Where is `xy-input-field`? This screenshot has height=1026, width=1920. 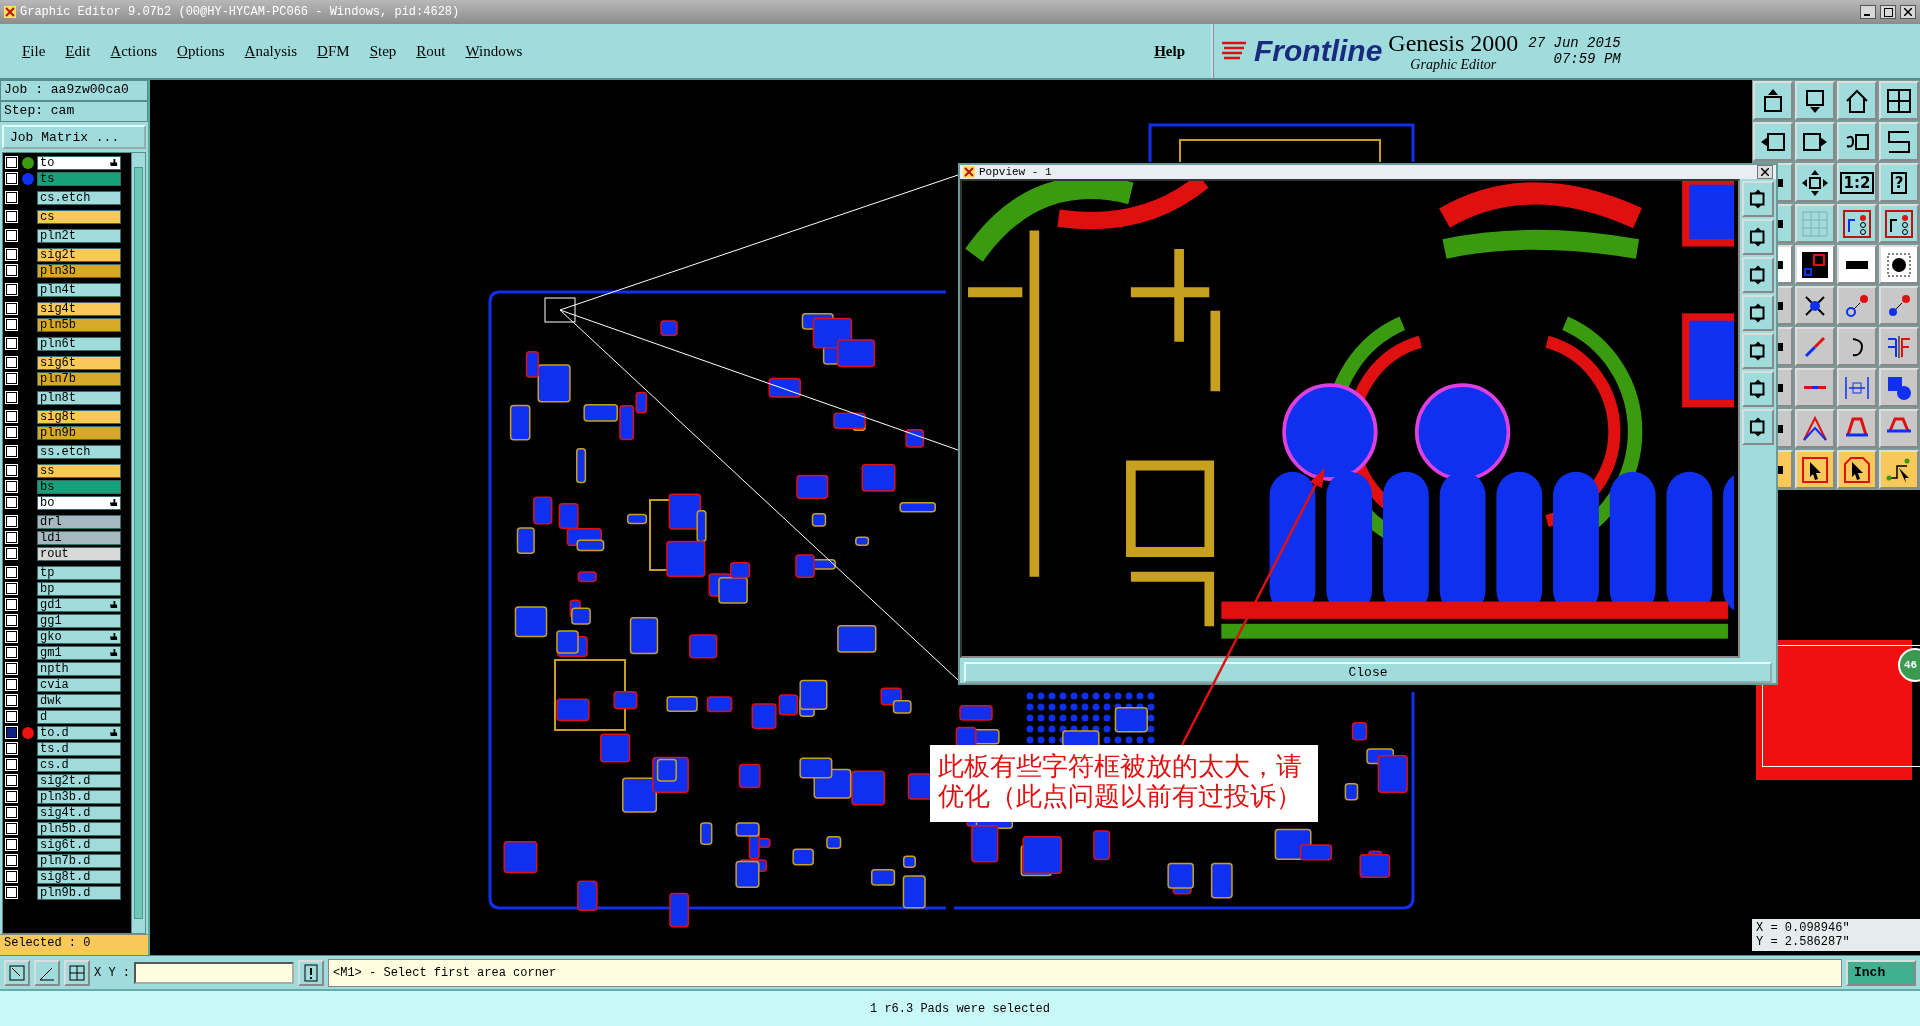 xy-input-field is located at coordinates (214, 972).